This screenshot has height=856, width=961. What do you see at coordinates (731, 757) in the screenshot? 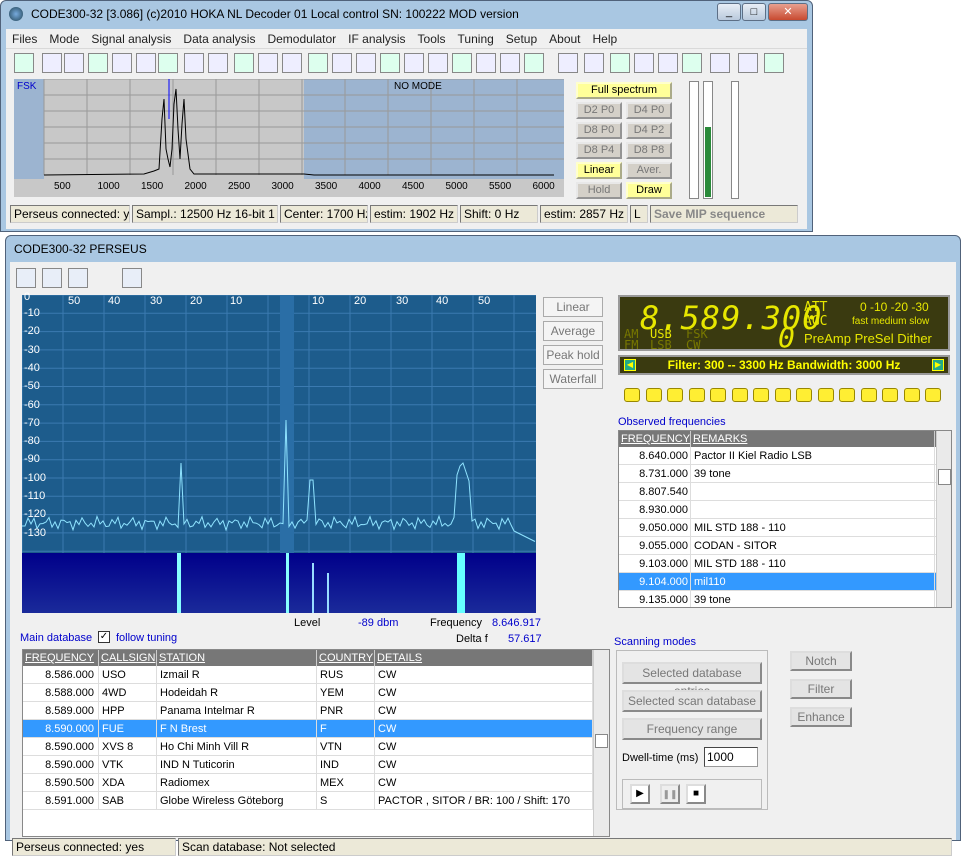
I see `dwell-time-input` at bounding box center [731, 757].